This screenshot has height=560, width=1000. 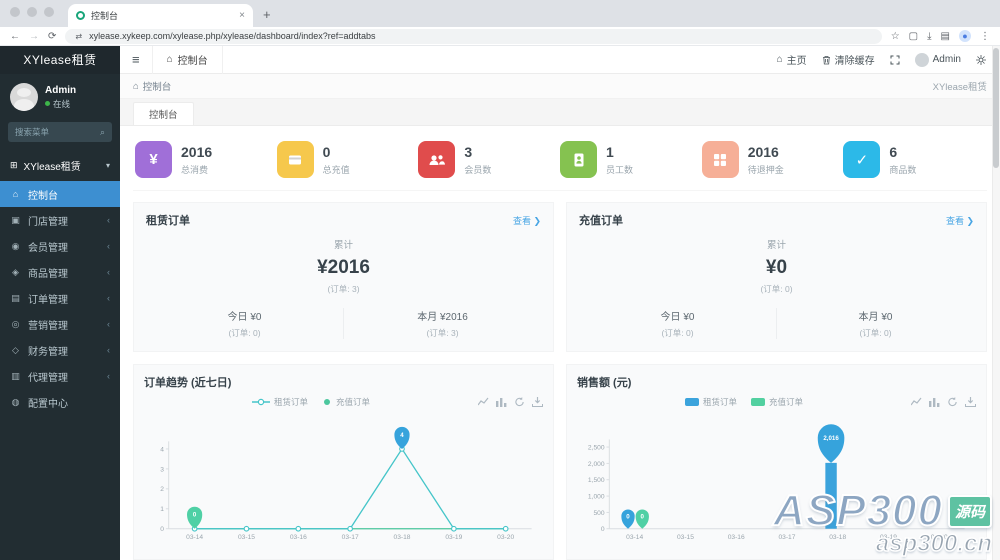 What do you see at coordinates (921, 59) in the screenshot?
I see `navbar-avatar` at bounding box center [921, 59].